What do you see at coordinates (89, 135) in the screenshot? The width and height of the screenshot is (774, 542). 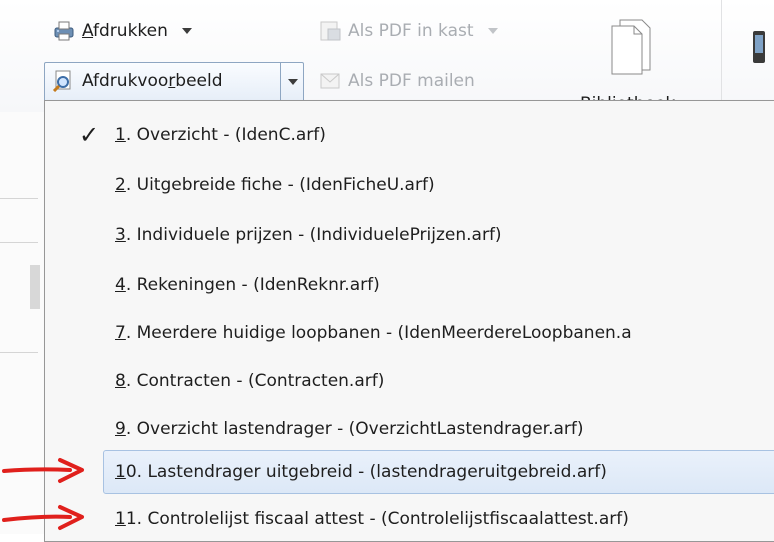 I see `checkmark-icon: ✓` at bounding box center [89, 135].